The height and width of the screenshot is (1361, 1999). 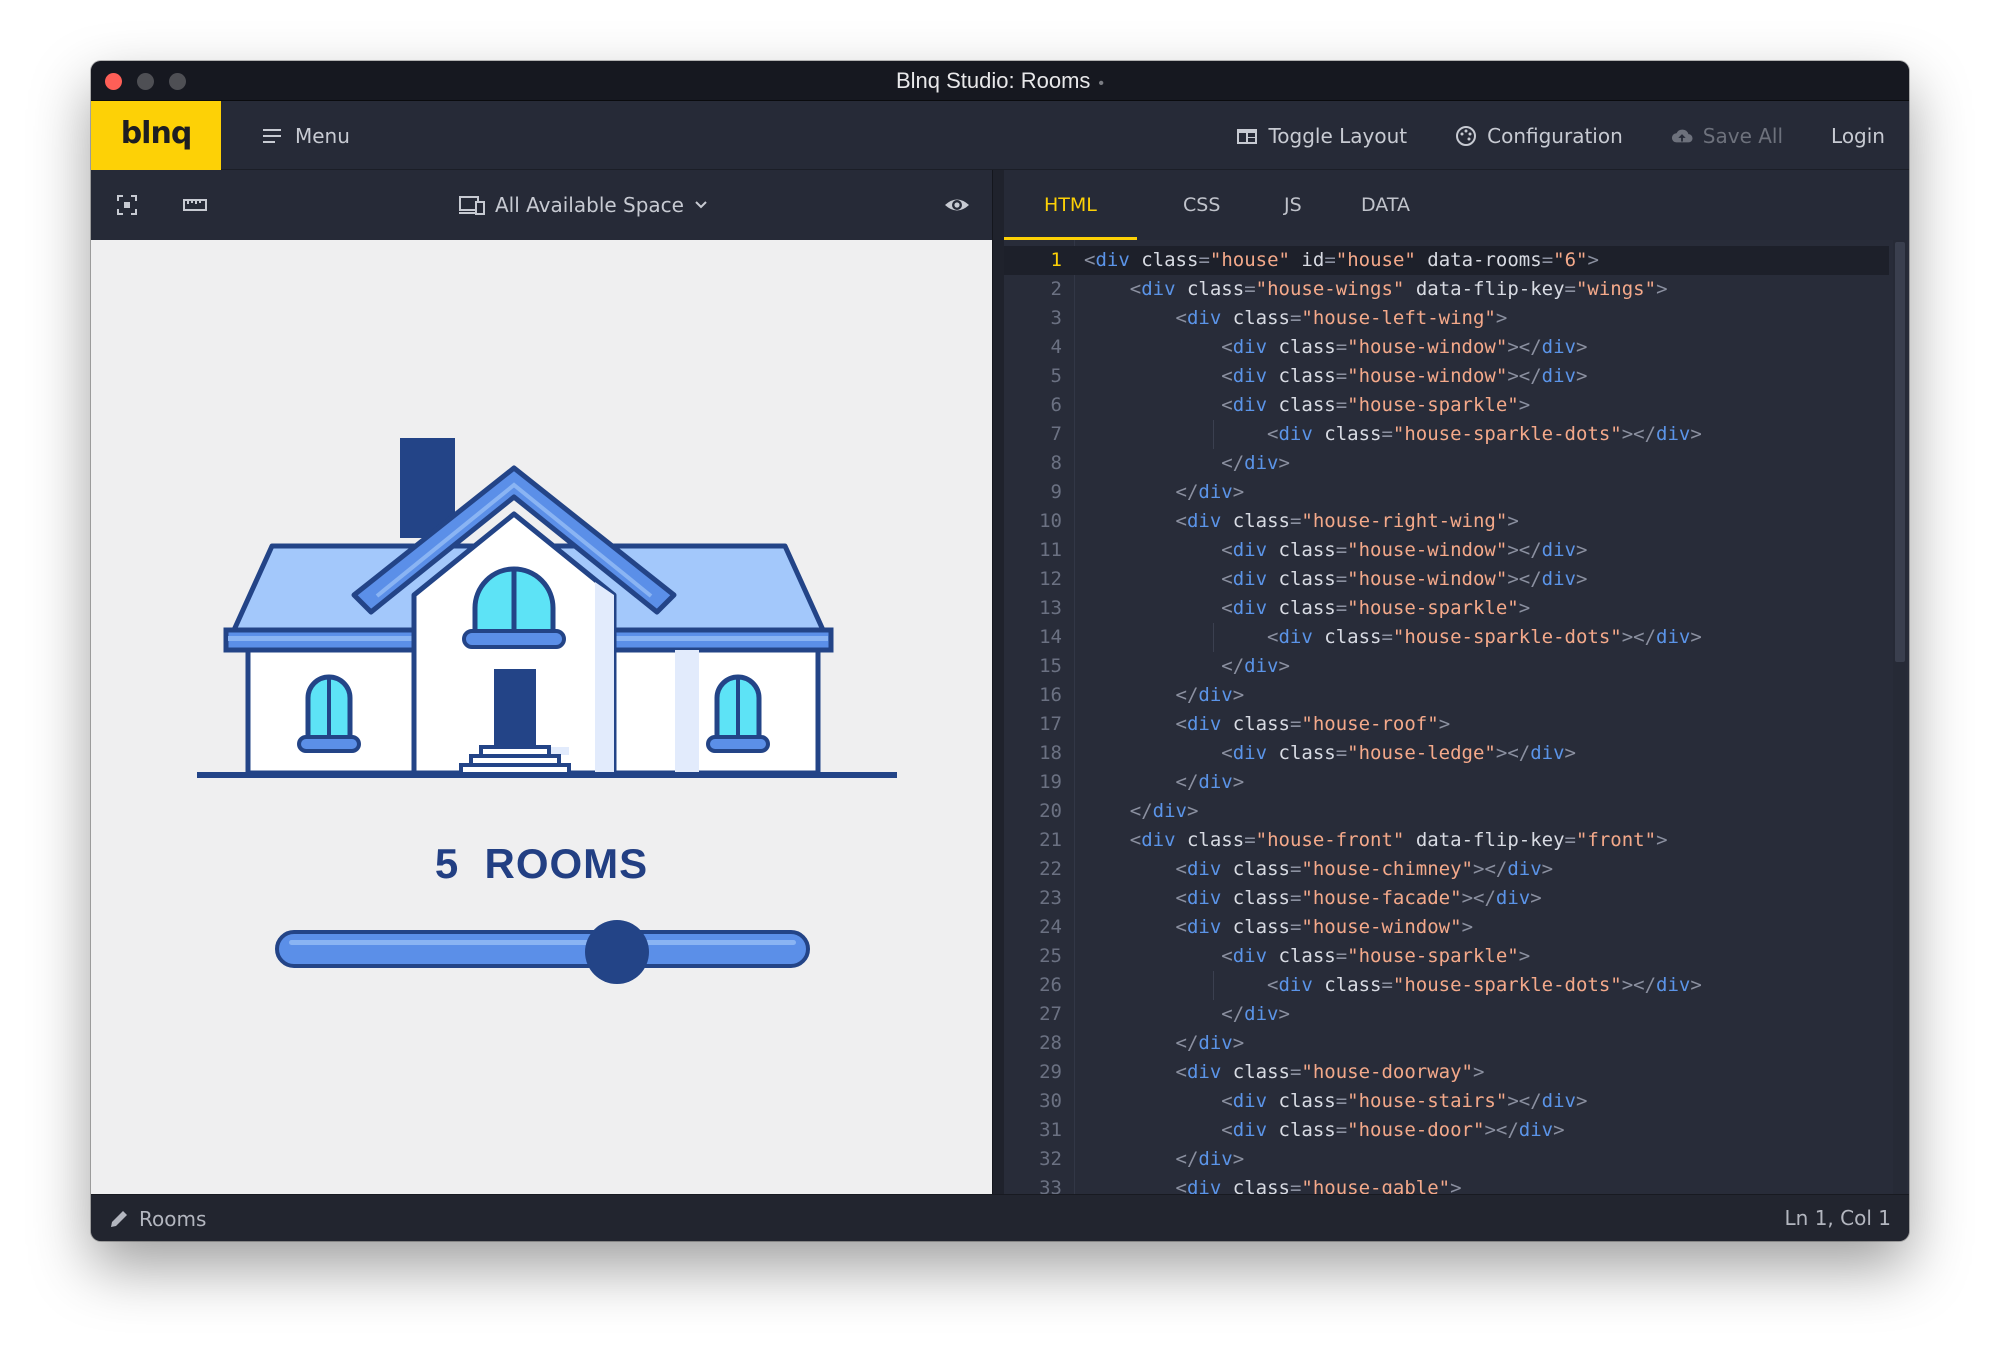 What do you see at coordinates (1050, 1014) in the screenshot?
I see `line-number: 27` at bounding box center [1050, 1014].